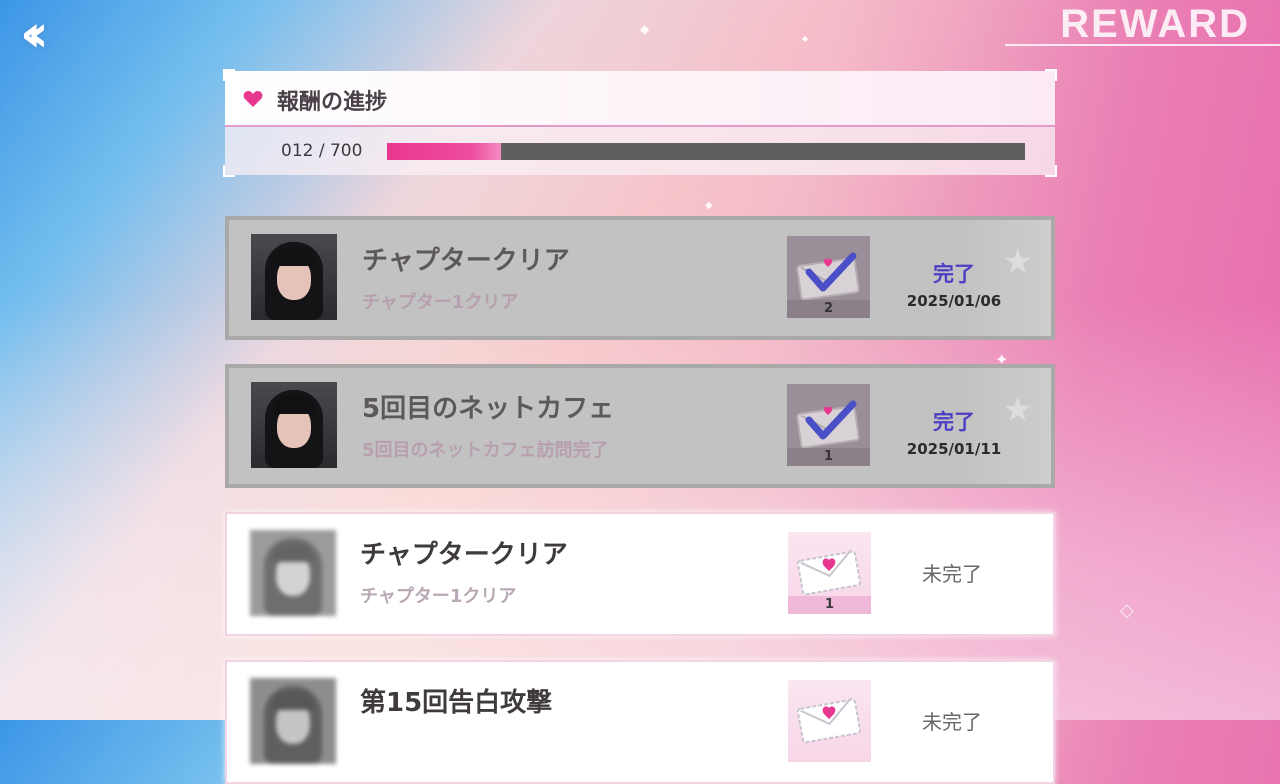 The image size is (1280, 784). What do you see at coordinates (640, 574) in the screenshot?
I see `reward-item: ★ チャプタークリア チャプター1クリア 1 未完了` at bounding box center [640, 574].